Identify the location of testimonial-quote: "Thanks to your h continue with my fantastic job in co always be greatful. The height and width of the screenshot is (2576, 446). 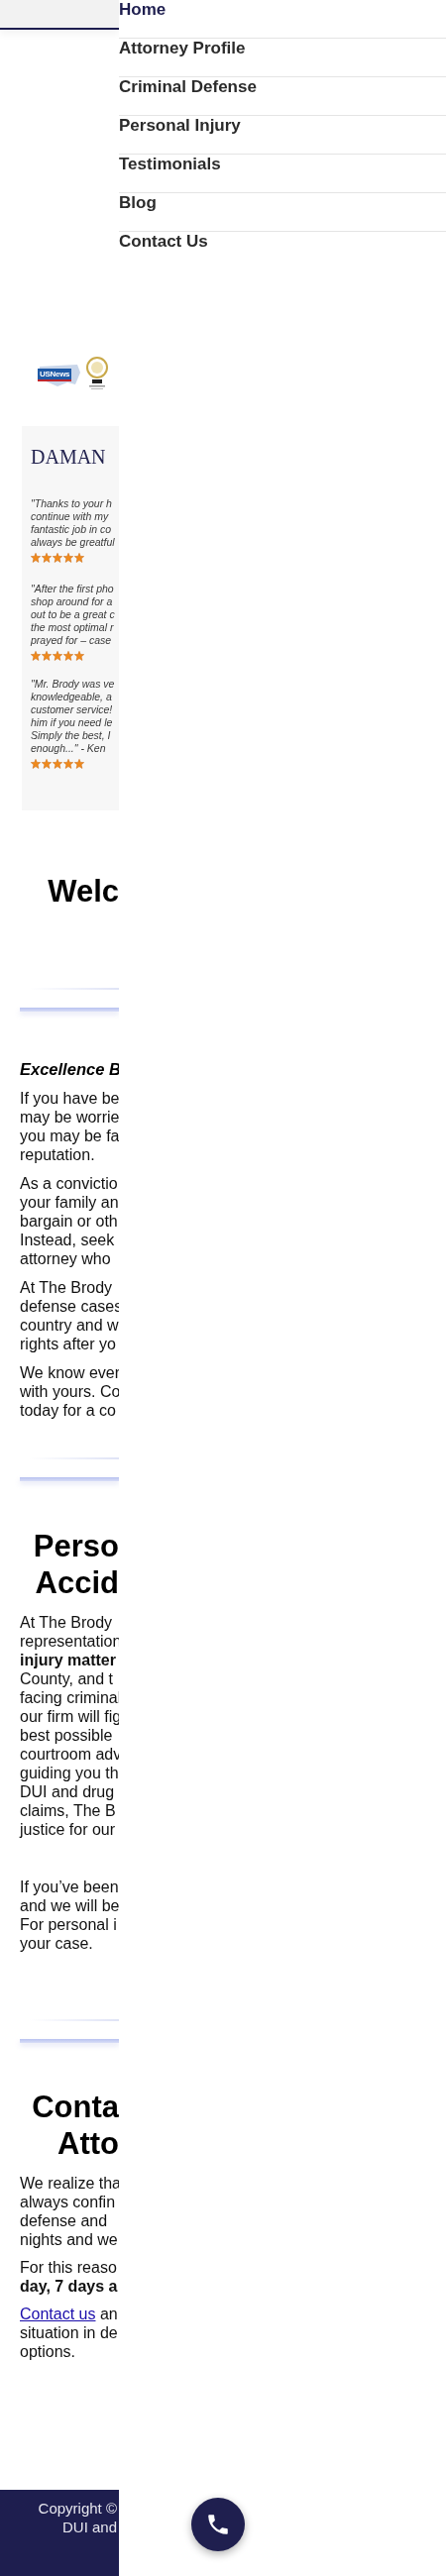
(74, 523).